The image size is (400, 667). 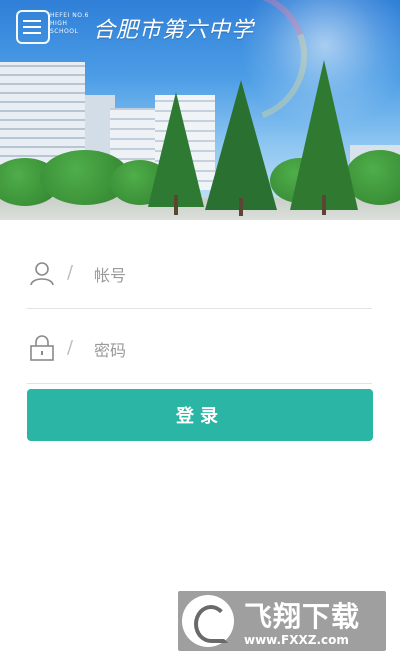 I want to click on watermark: 飞翔下载 www.FXXZ.com, so click(x=282, y=621).